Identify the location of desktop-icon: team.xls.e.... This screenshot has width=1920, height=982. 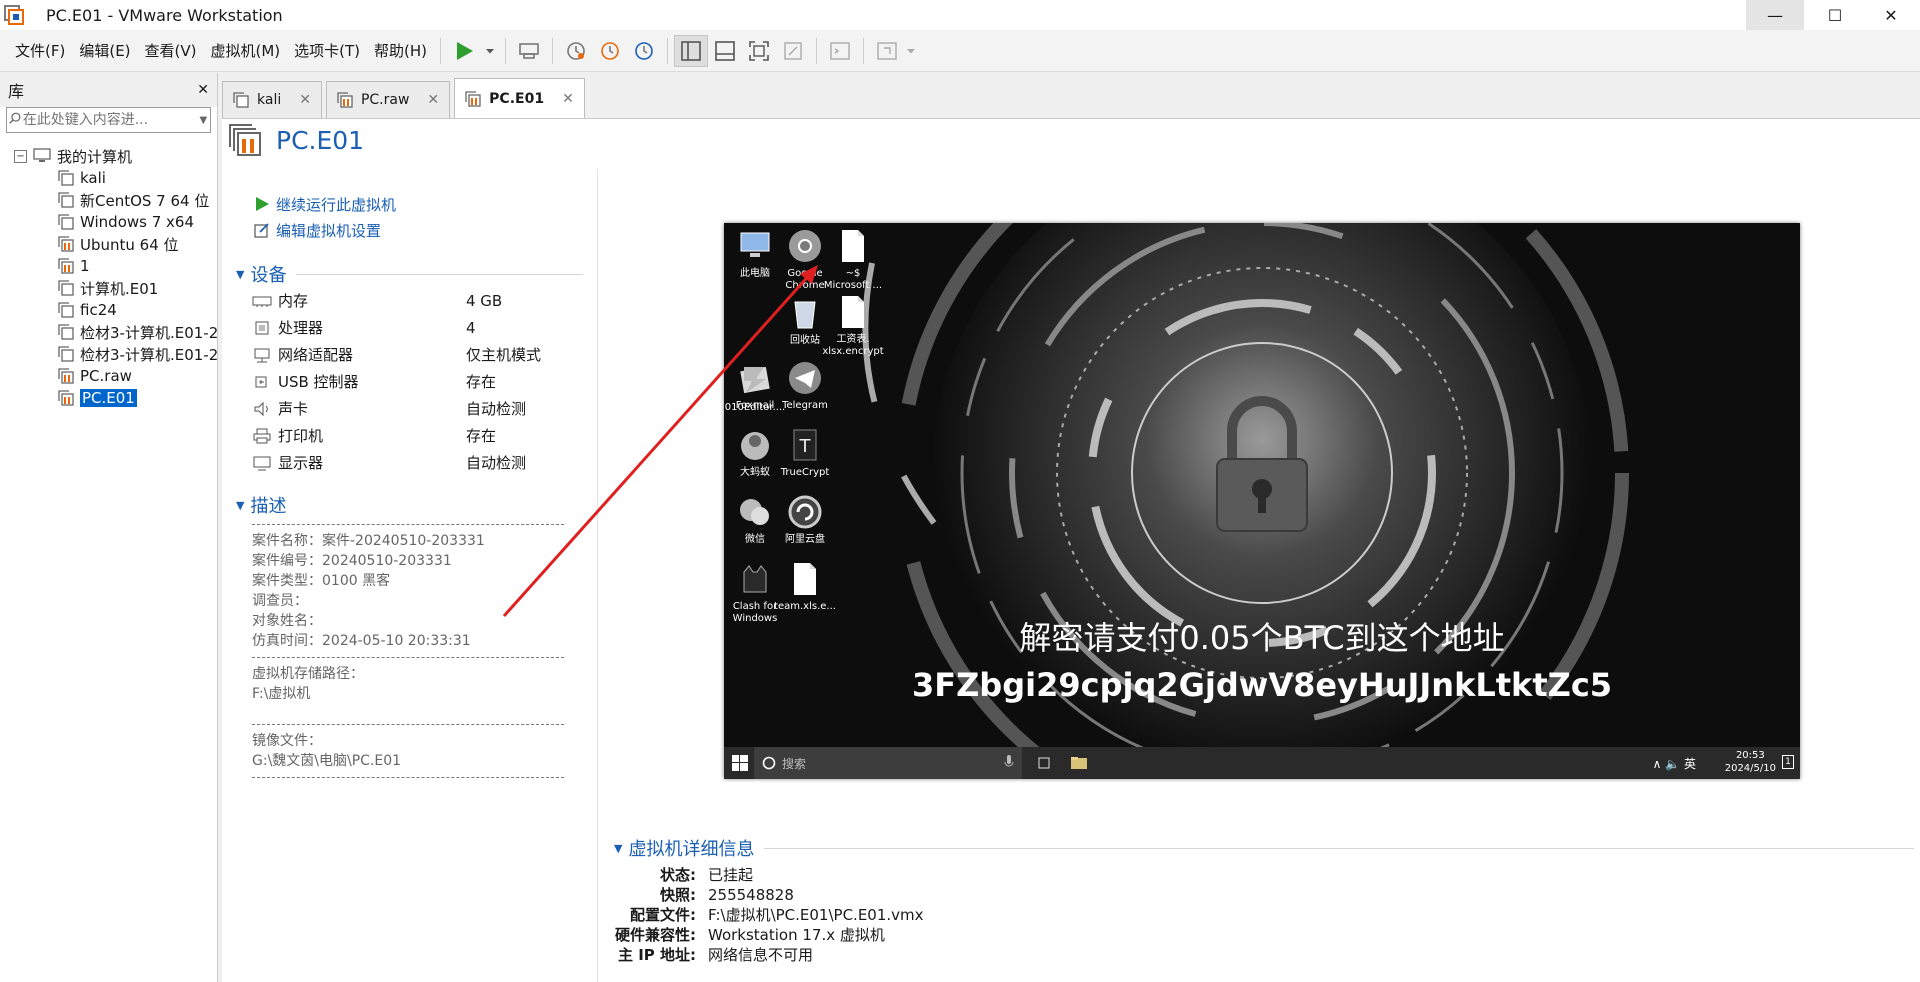
(805, 586).